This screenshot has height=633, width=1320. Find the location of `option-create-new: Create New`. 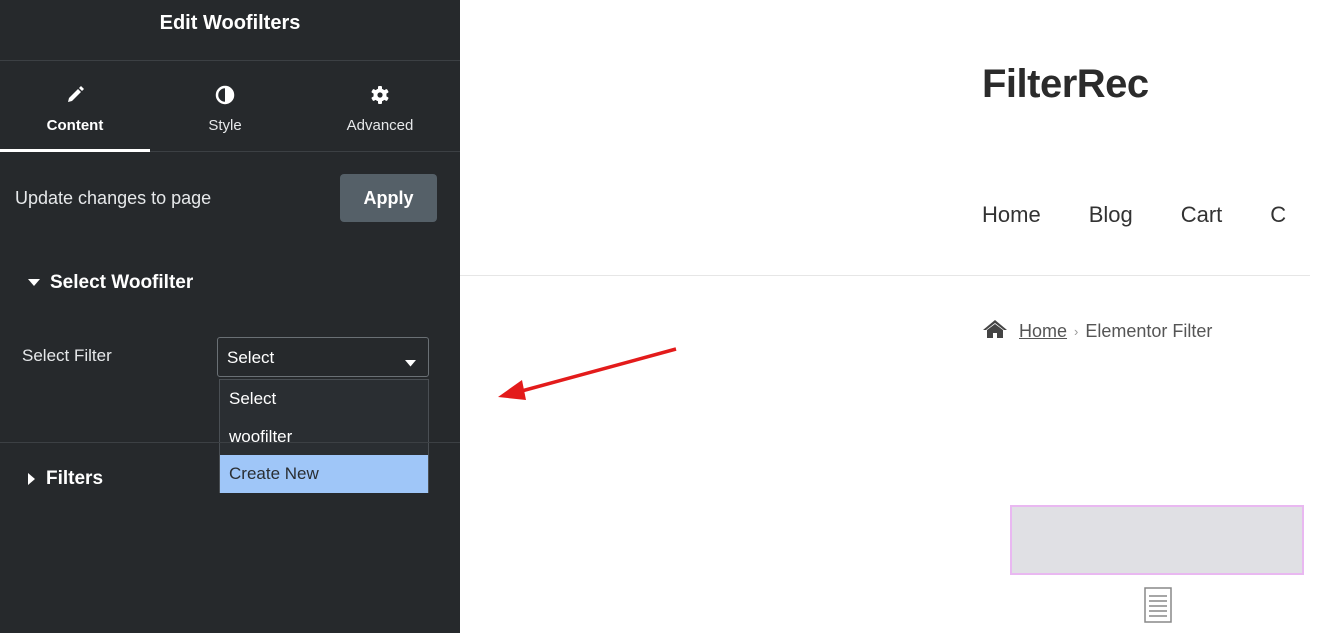

option-create-new: Create New is located at coordinates (324, 474).